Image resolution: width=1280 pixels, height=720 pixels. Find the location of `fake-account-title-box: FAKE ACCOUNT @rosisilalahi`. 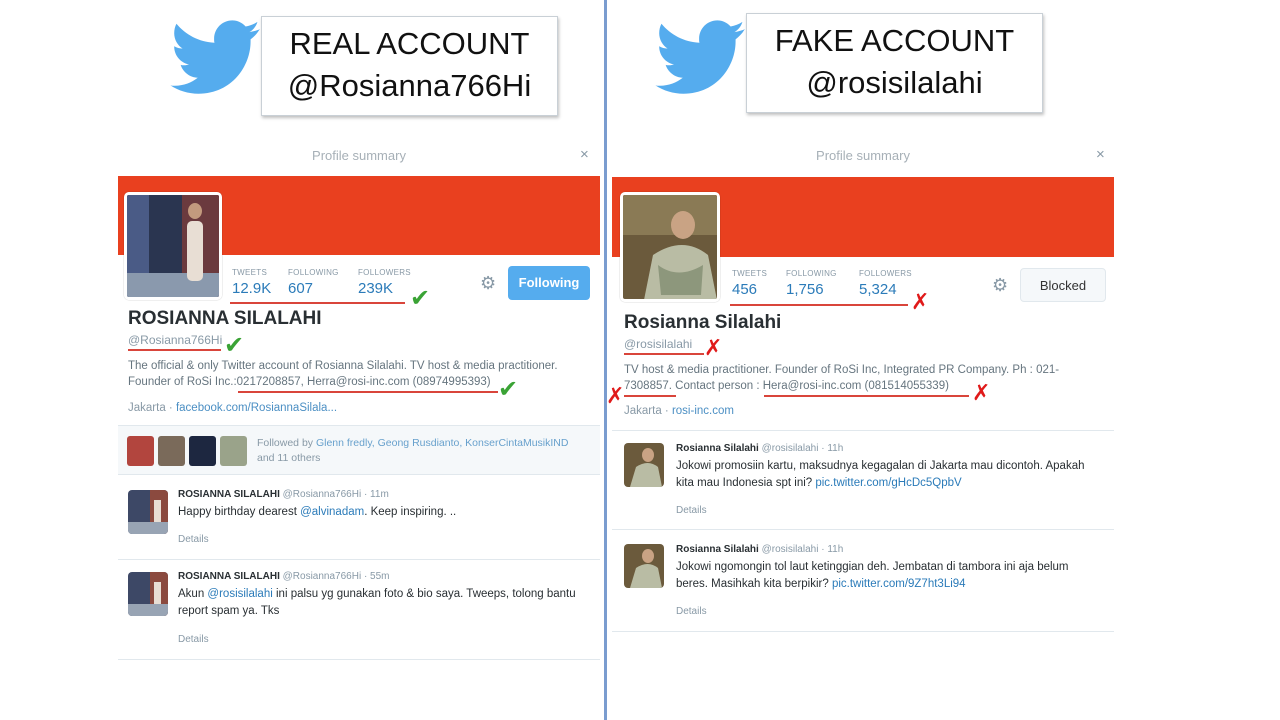

fake-account-title-box: FAKE ACCOUNT @rosisilalahi is located at coordinates (894, 63).